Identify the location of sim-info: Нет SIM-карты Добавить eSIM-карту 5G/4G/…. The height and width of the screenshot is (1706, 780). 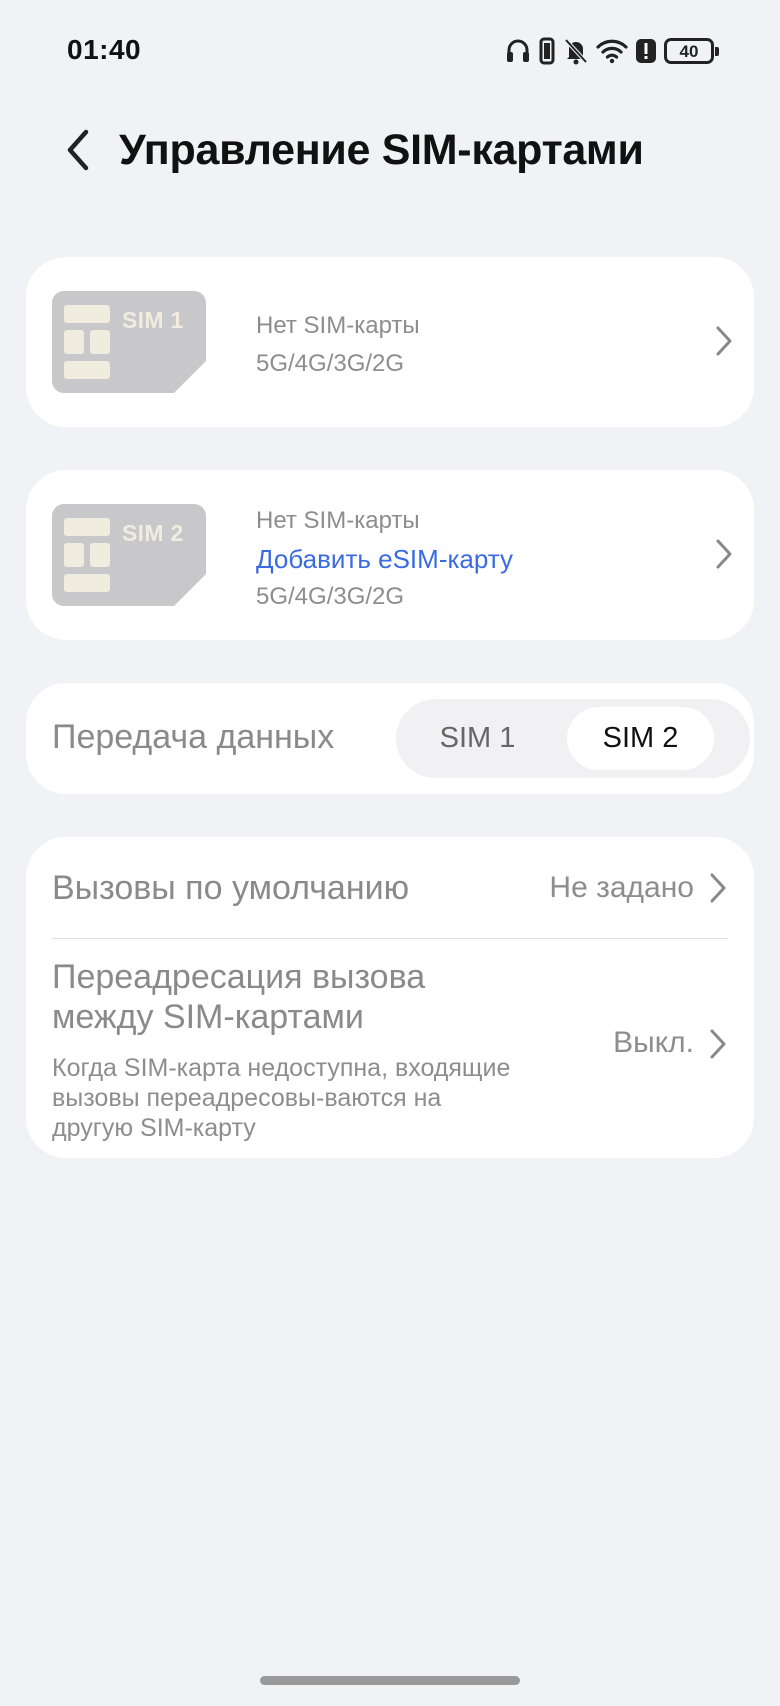
(384, 559).